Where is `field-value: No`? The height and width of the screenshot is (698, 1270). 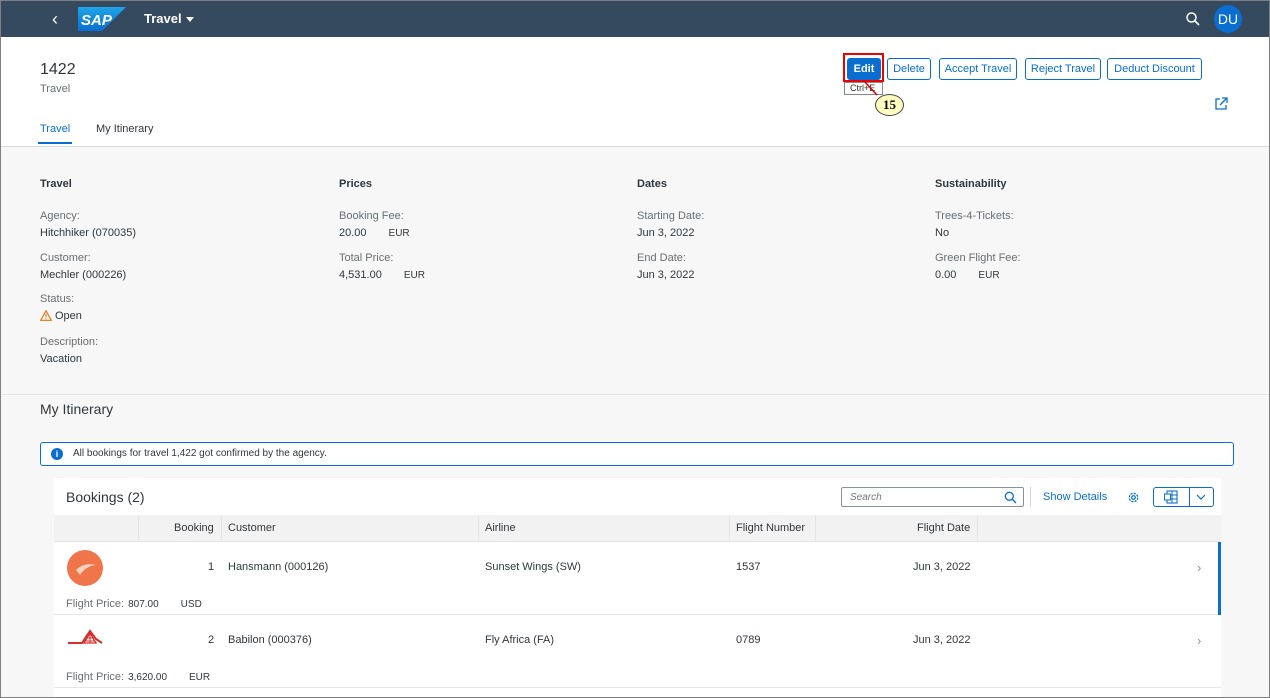
field-value: No is located at coordinates (942, 233).